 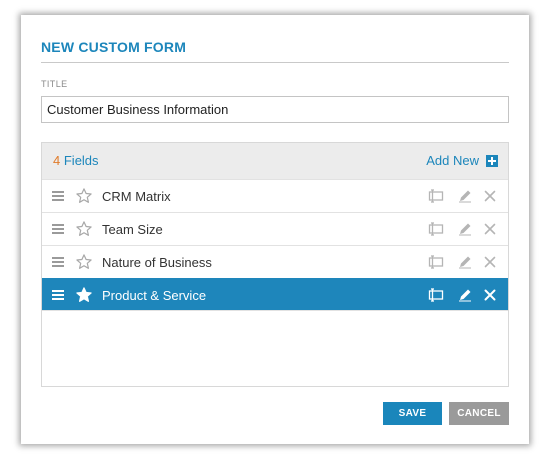 What do you see at coordinates (275, 109) in the screenshot?
I see `title-input` at bounding box center [275, 109].